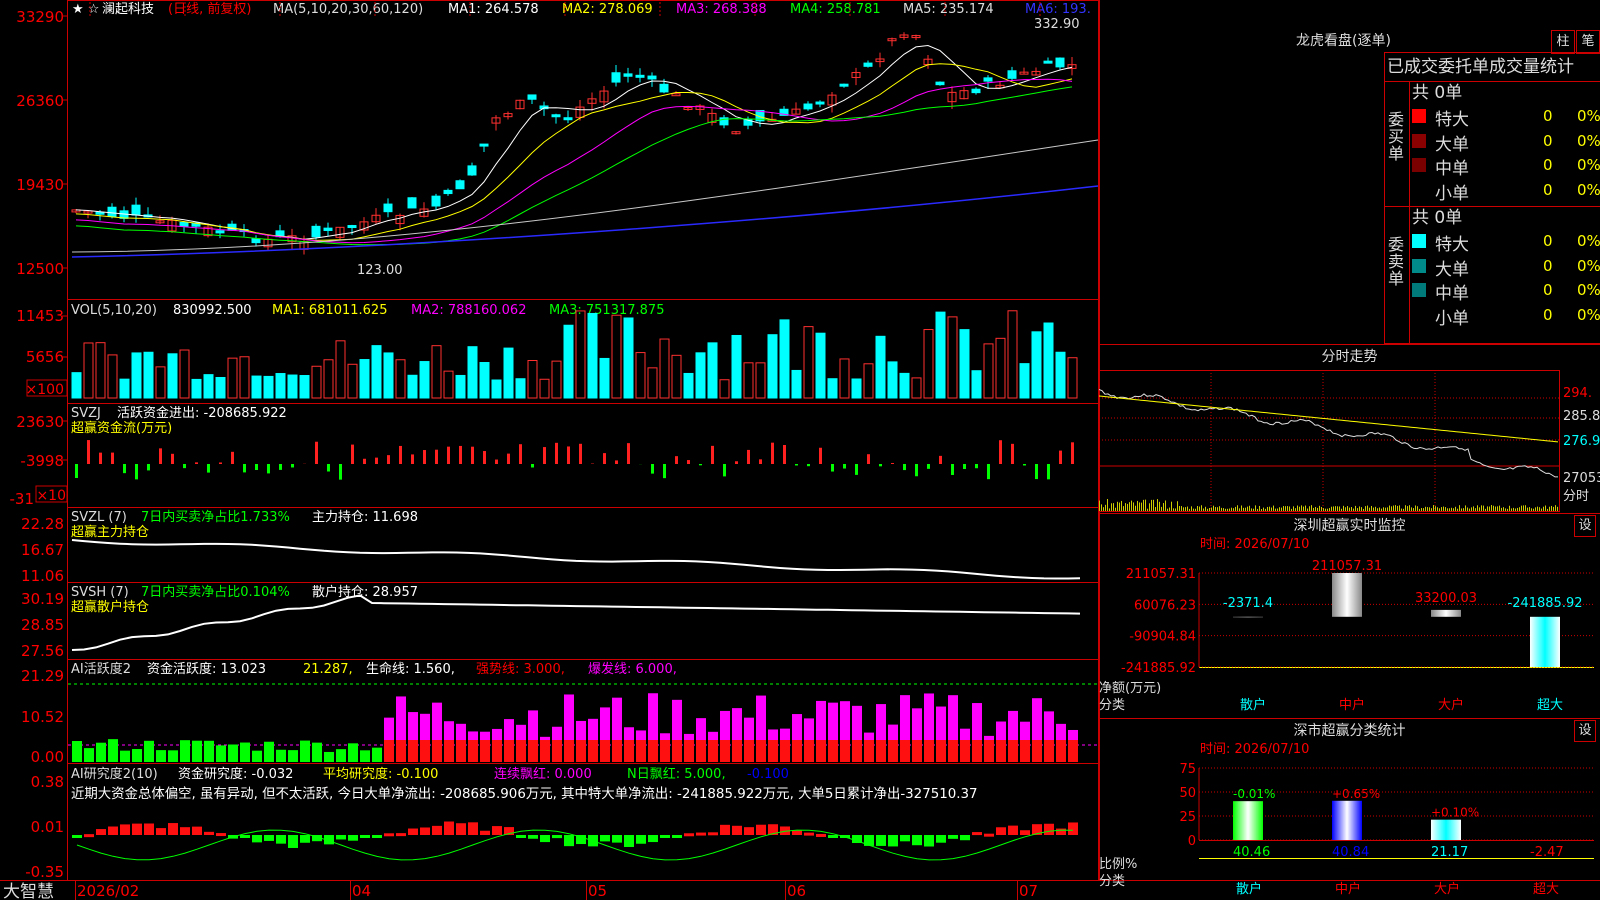  I want to click on cls-settings-button: 设, so click(1585, 731).